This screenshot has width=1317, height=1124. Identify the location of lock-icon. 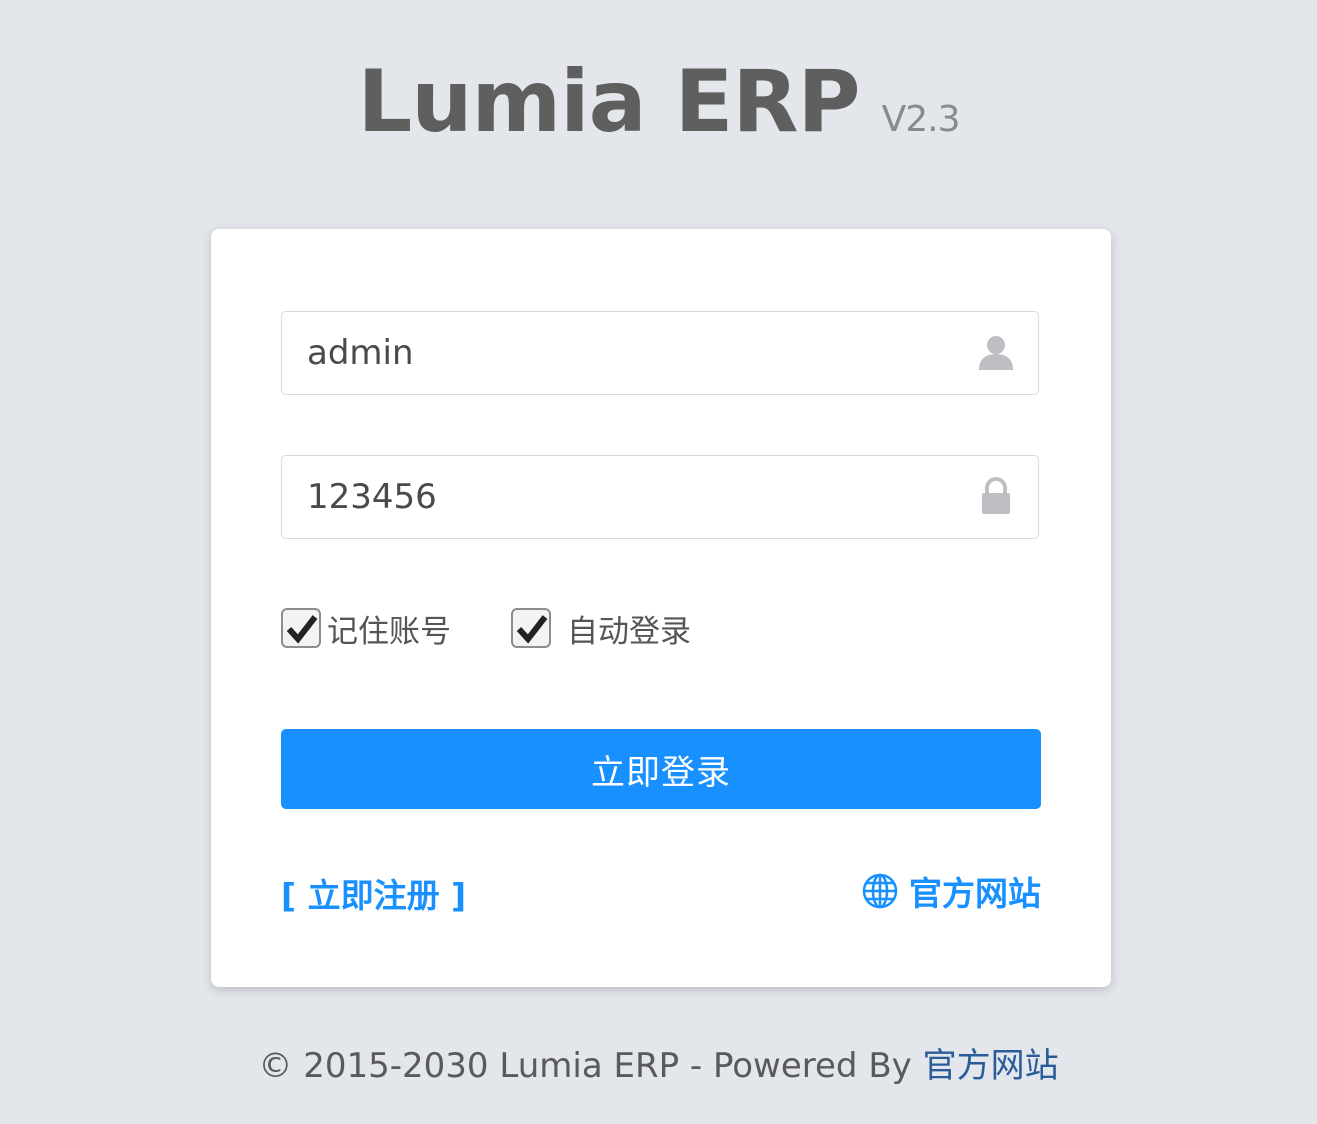
(996, 496).